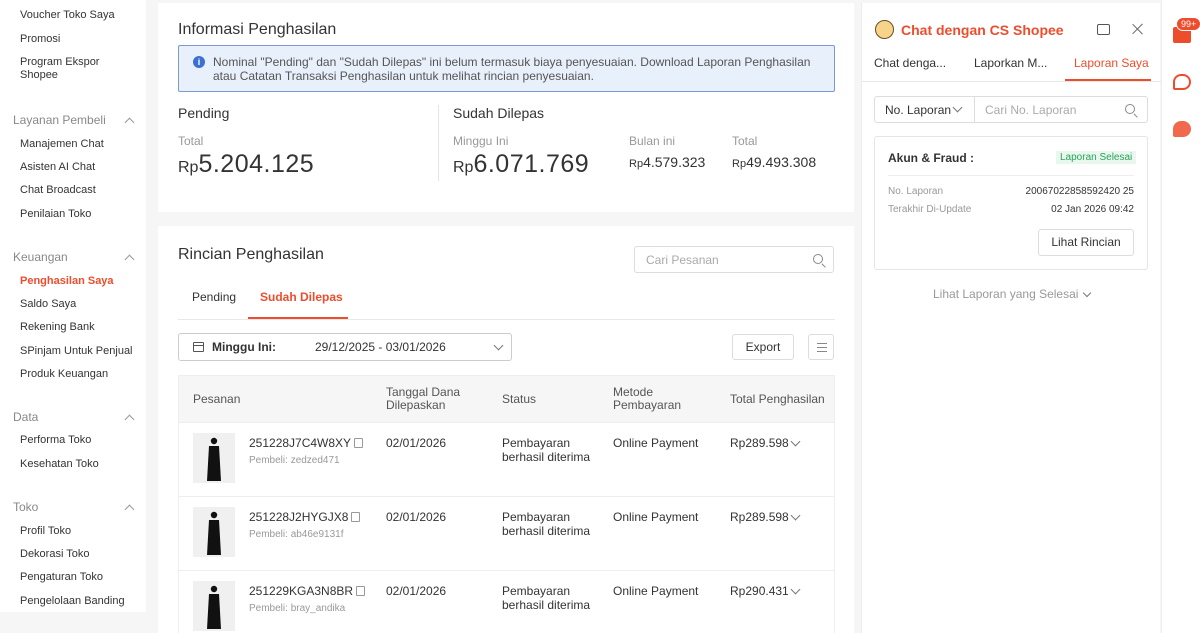 The image size is (1200, 633). What do you see at coordinates (1182, 82) in the screenshot?
I see `chat-icon` at bounding box center [1182, 82].